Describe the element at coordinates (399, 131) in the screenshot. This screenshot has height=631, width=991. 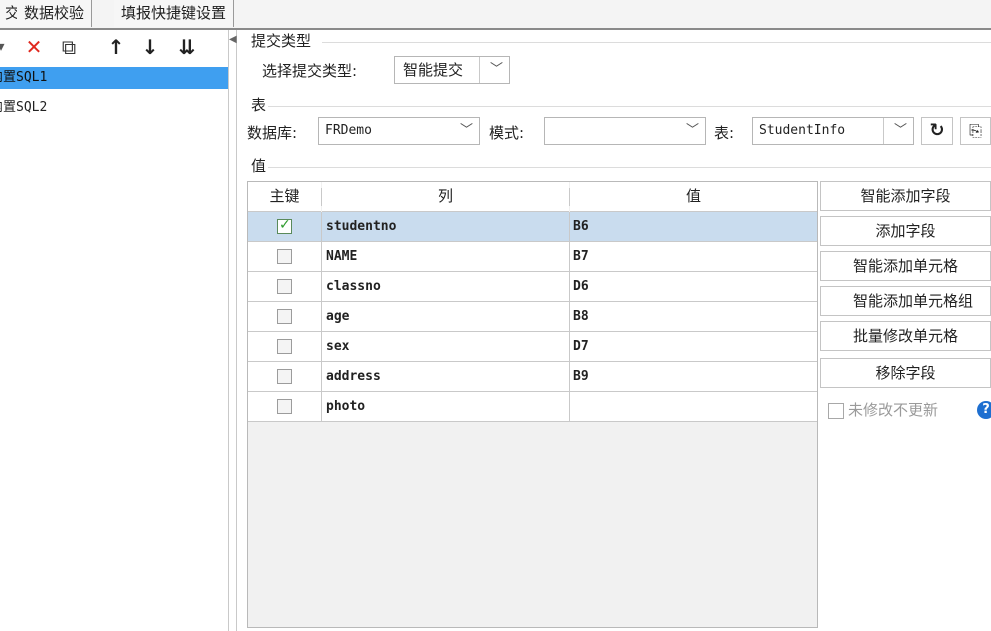
I see `database-select: FRDemo ﹀` at that location.